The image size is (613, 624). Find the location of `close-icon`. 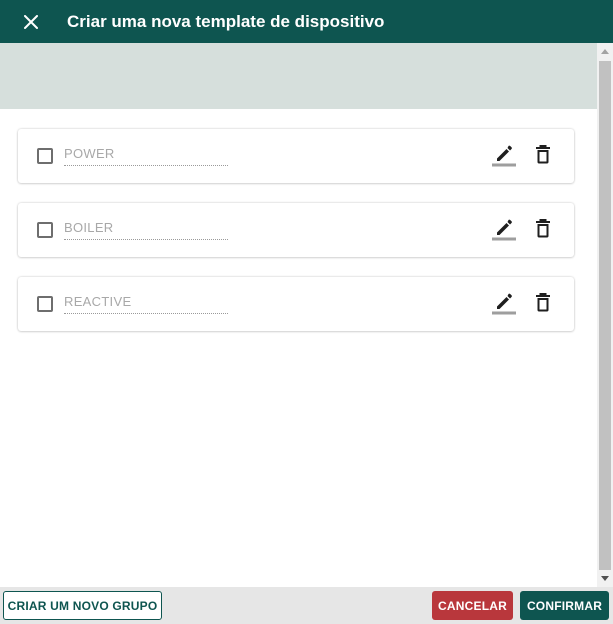

close-icon is located at coordinates (31, 21).